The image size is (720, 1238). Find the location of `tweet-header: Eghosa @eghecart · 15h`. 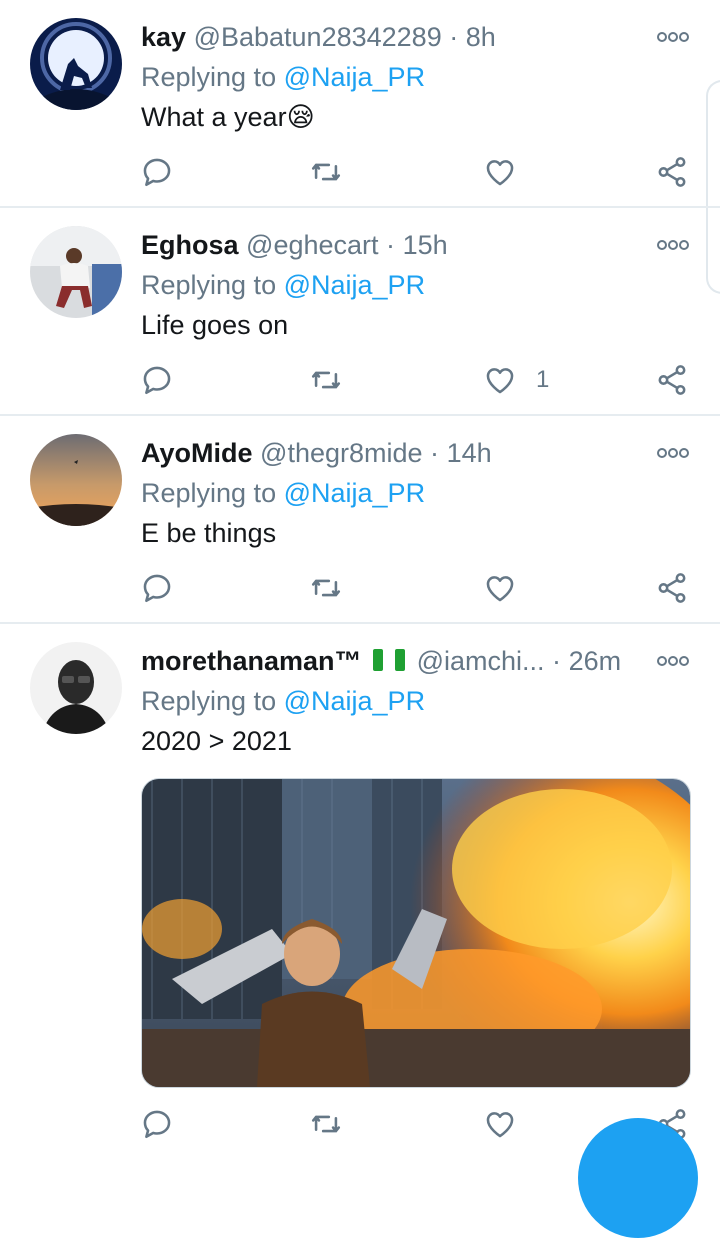

tweet-header: Eghosa @eghecart · 15h is located at coordinates (294, 245).